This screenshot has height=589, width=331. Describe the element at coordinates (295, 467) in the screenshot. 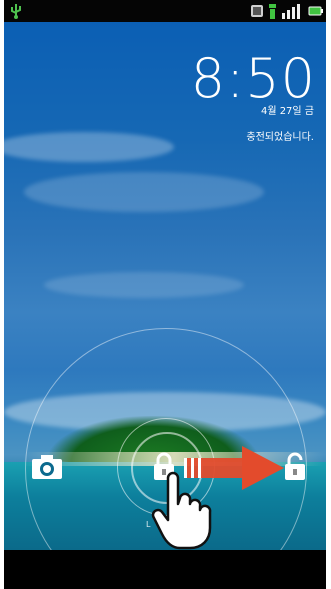

I see `unlock-icon` at that location.